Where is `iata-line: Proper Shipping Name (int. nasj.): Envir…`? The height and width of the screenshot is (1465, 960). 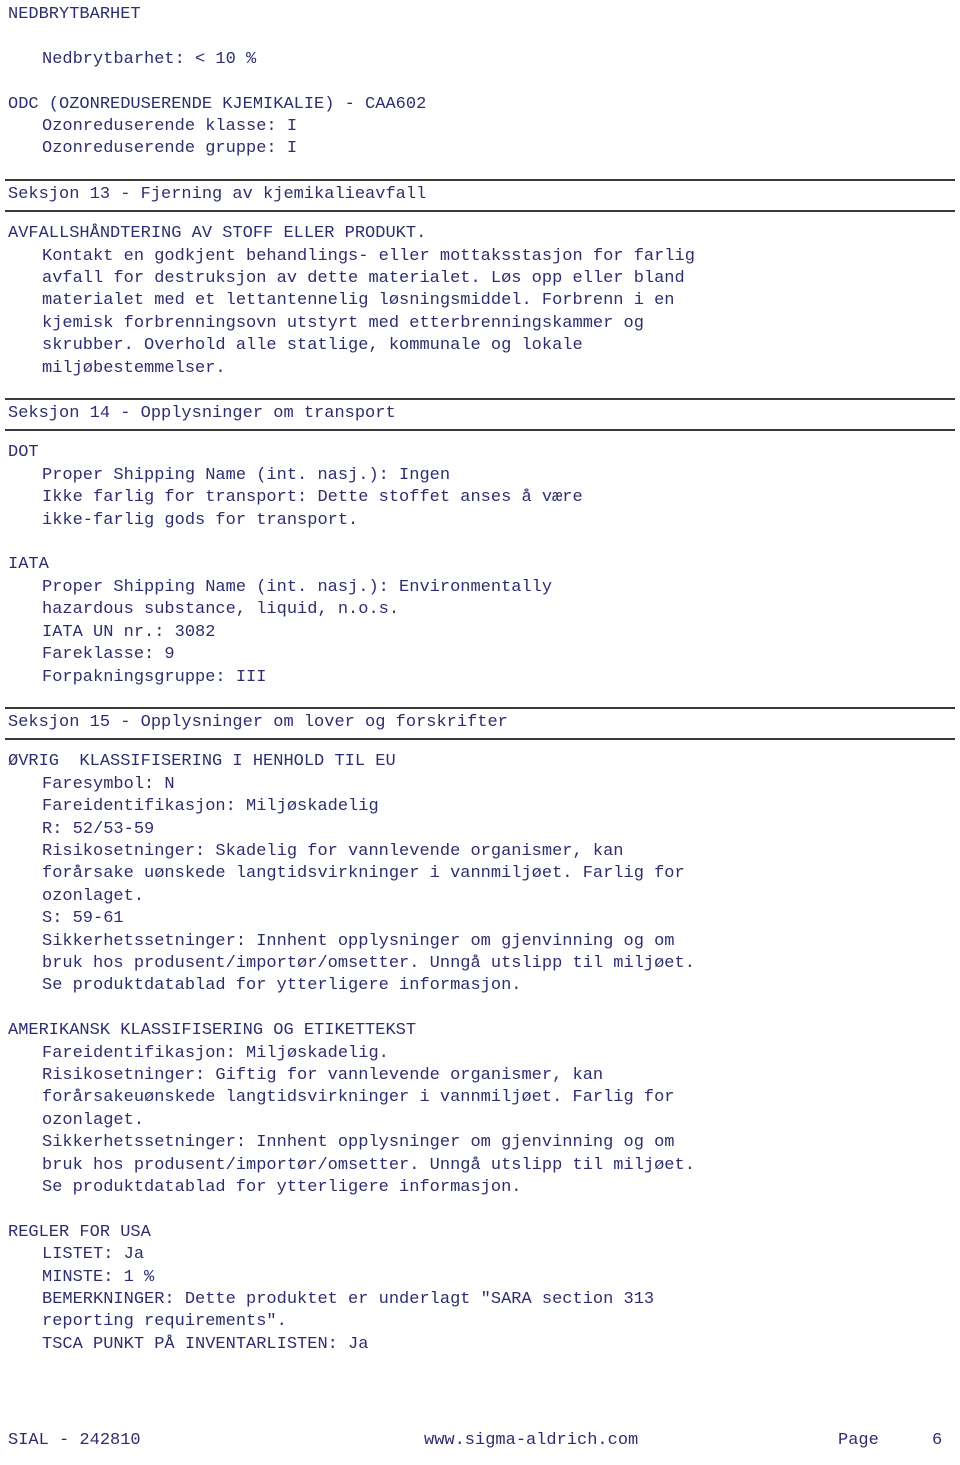 iata-line: Proper Shipping Name (int. nasj.): Envir… is located at coordinates (297, 587).